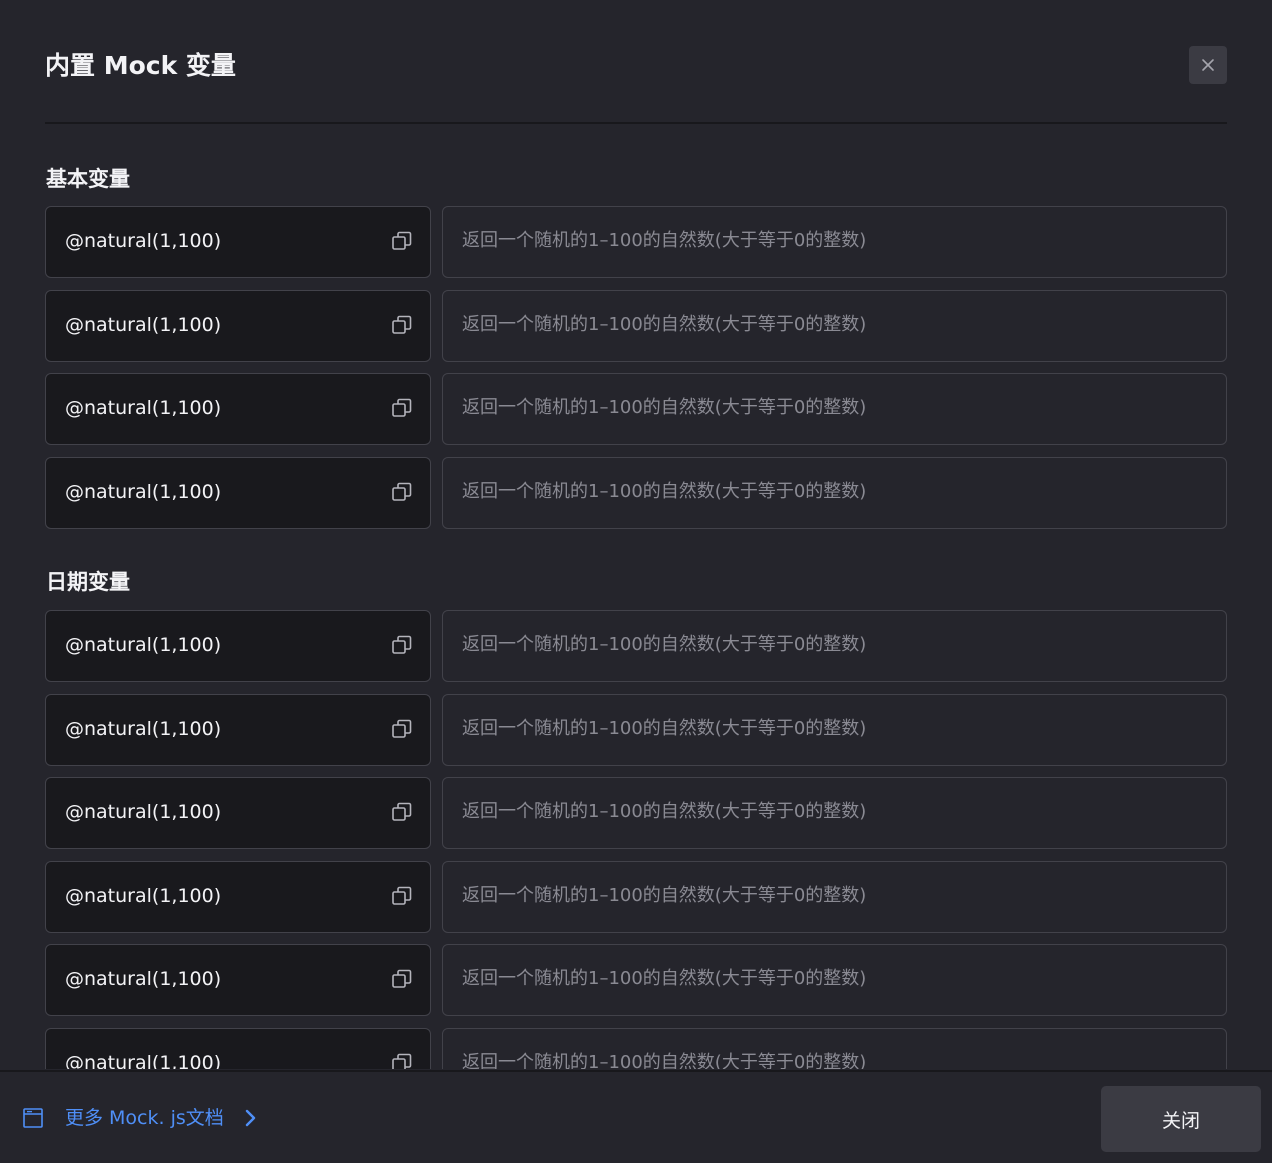 The width and height of the screenshot is (1272, 1163). Describe the element at coordinates (636, 62) in the screenshot. I see `modal-header: 内置 Mock 变量` at that location.